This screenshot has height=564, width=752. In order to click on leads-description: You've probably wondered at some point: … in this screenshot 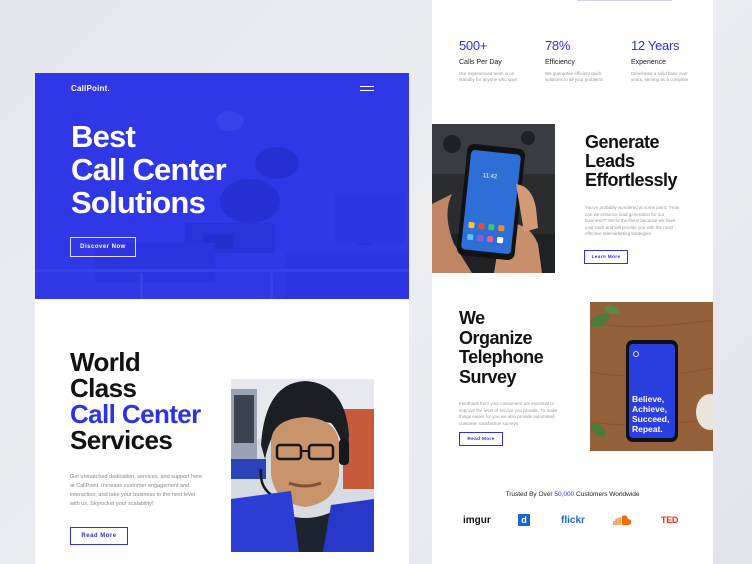, I will do `click(632, 220)`.